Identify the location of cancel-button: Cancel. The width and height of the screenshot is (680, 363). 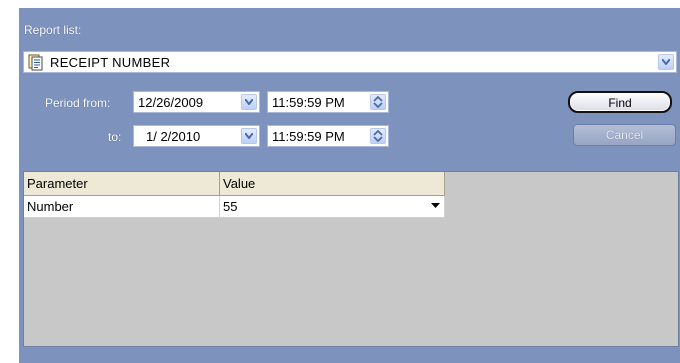
(624, 135).